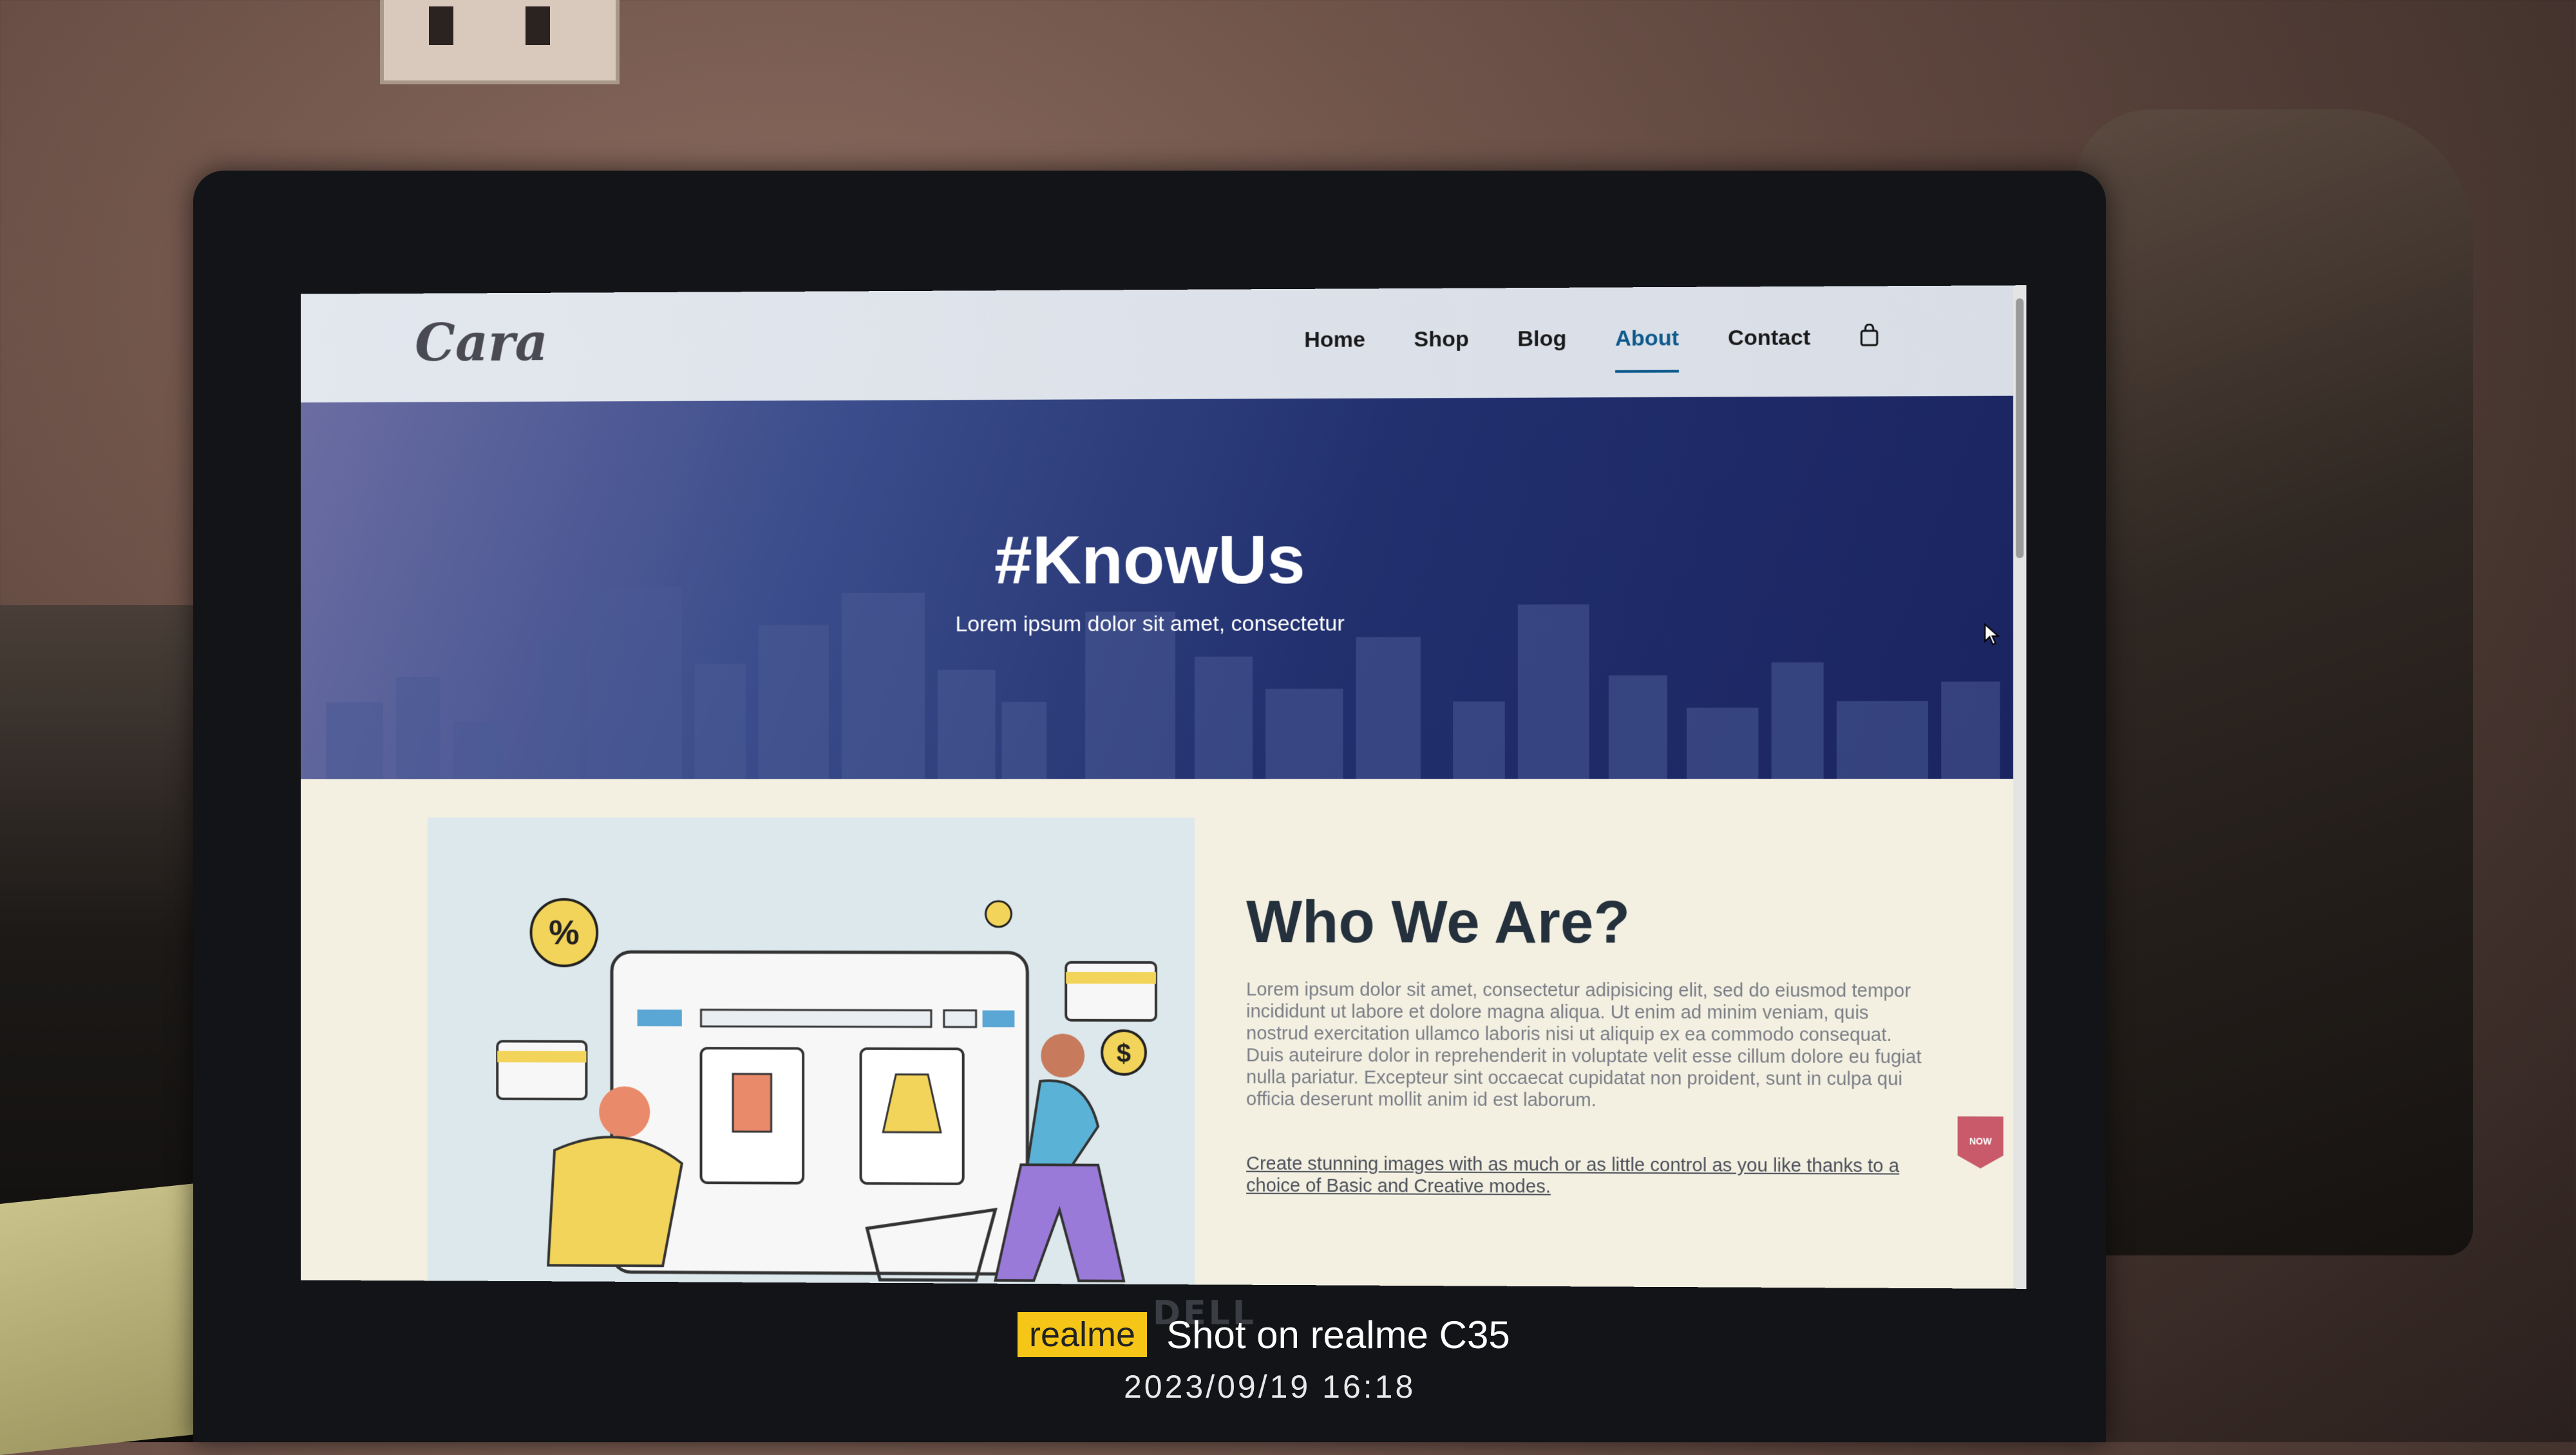 Image resolution: width=2576 pixels, height=1455 pixels. I want to click on wall-switch-plate, so click(500, 42).